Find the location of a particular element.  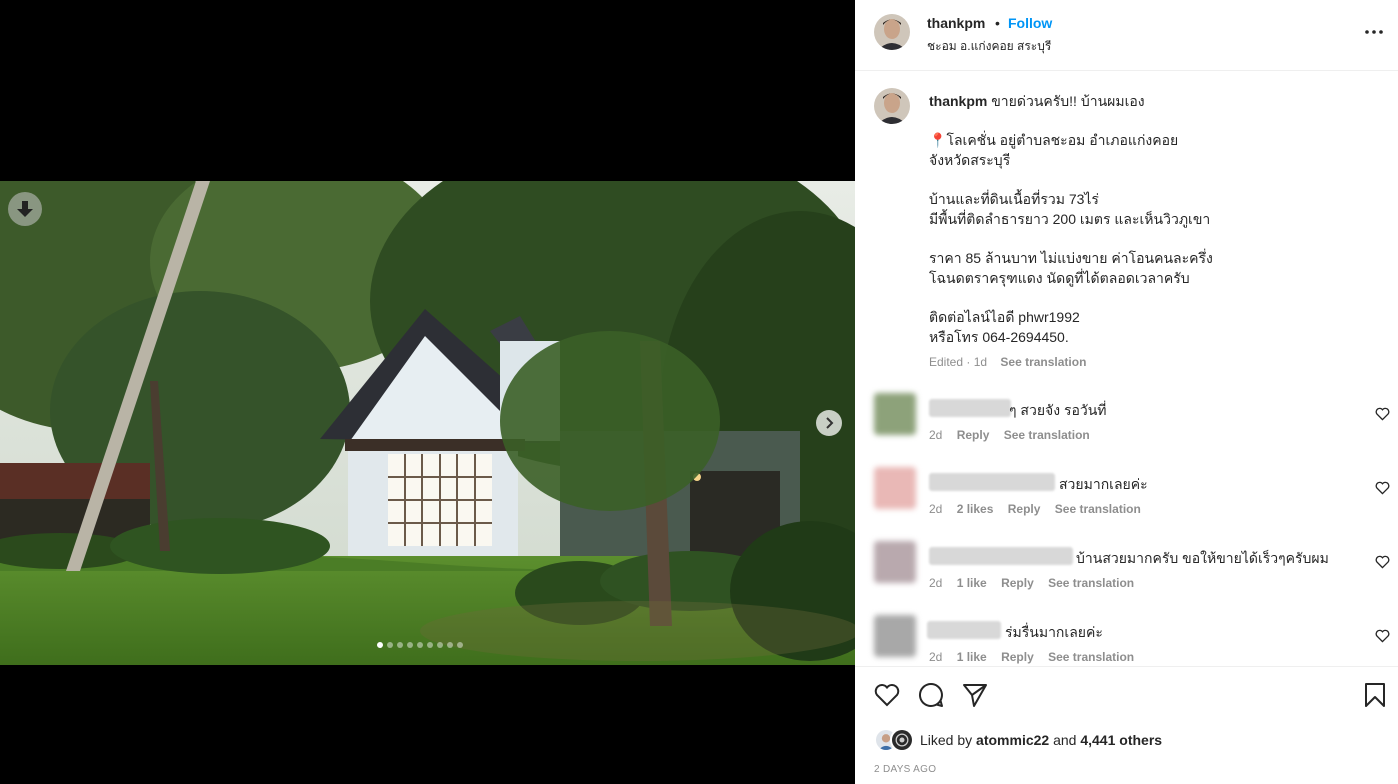

caption-avatar is located at coordinates (892, 106).